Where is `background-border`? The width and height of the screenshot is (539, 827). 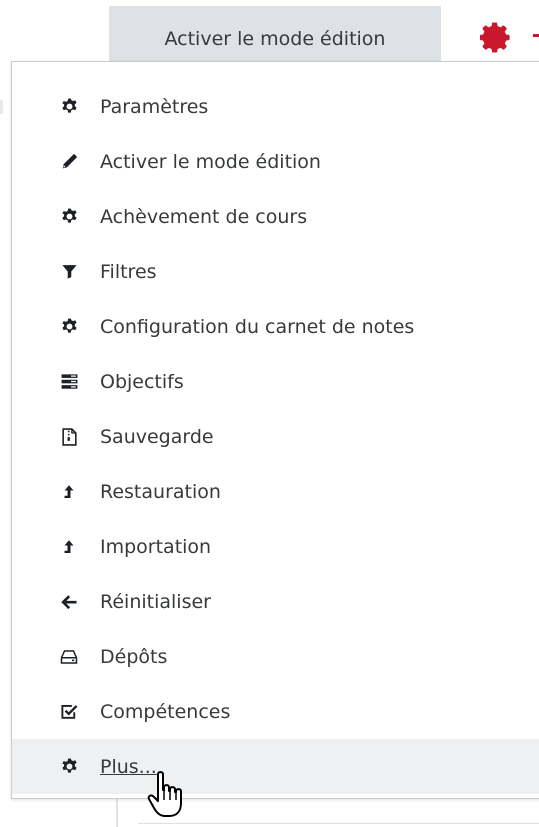
background-border is located at coordinates (338, 823).